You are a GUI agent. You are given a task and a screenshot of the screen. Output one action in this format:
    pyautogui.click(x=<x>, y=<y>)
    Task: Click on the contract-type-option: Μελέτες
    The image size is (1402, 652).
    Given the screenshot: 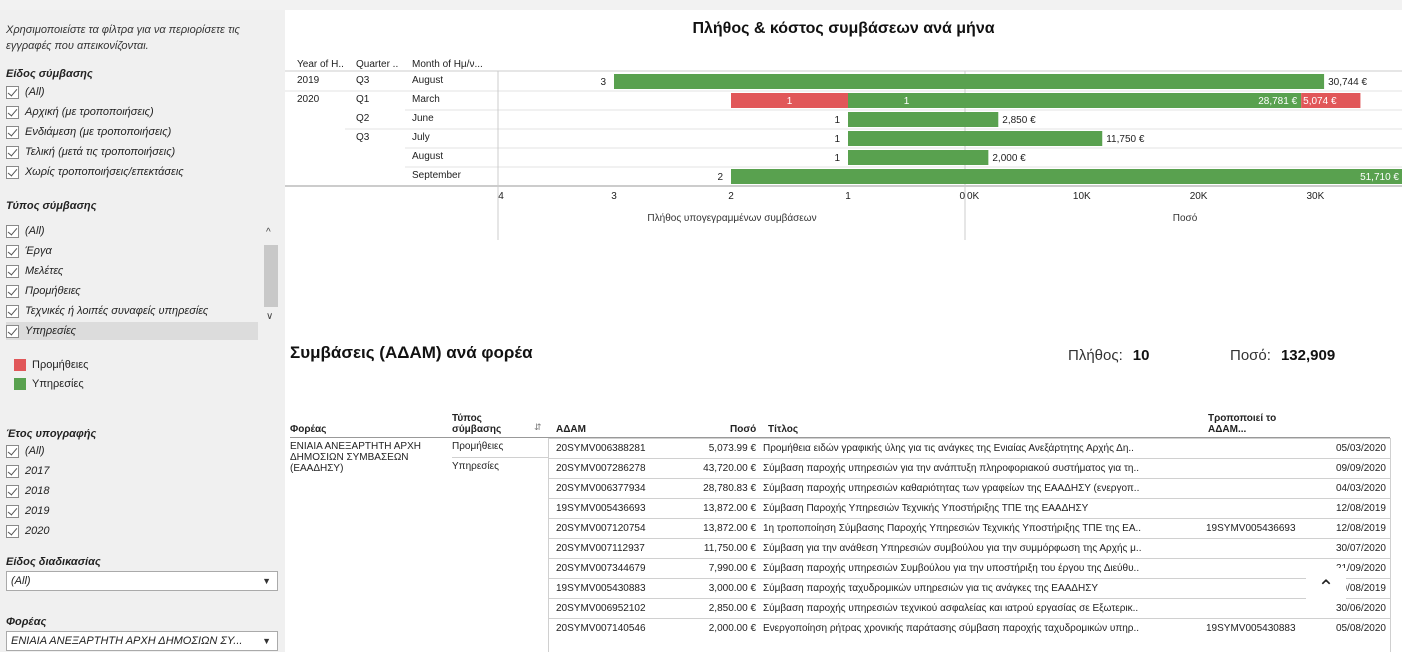 What is the action you would take?
    pyautogui.click(x=132, y=271)
    